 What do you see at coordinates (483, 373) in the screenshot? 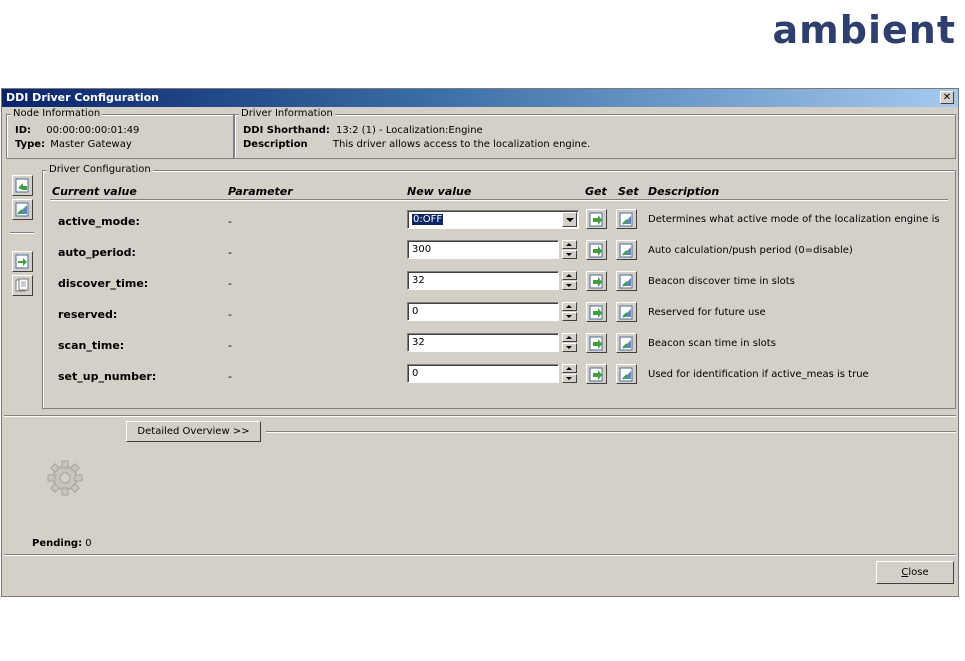
I see `set-up-number-input: 0` at bounding box center [483, 373].